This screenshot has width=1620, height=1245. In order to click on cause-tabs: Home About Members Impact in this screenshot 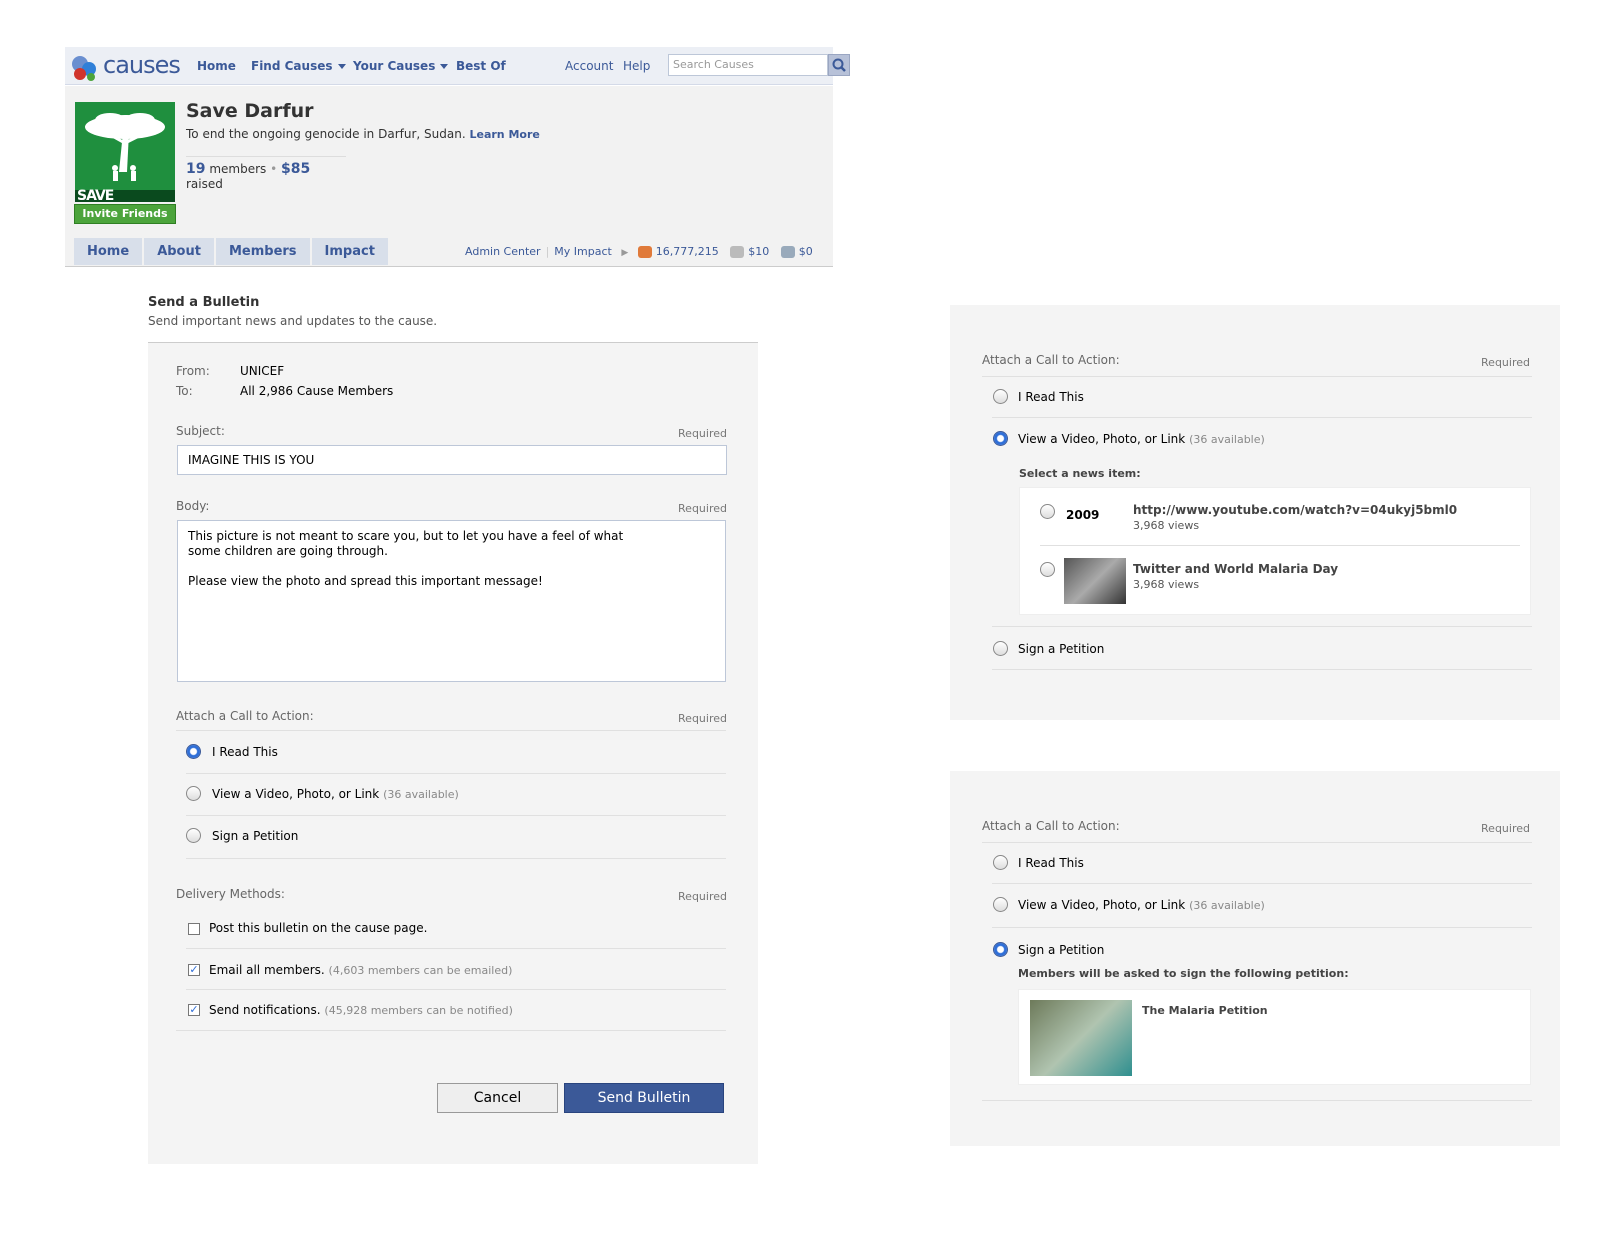, I will do `click(232, 251)`.